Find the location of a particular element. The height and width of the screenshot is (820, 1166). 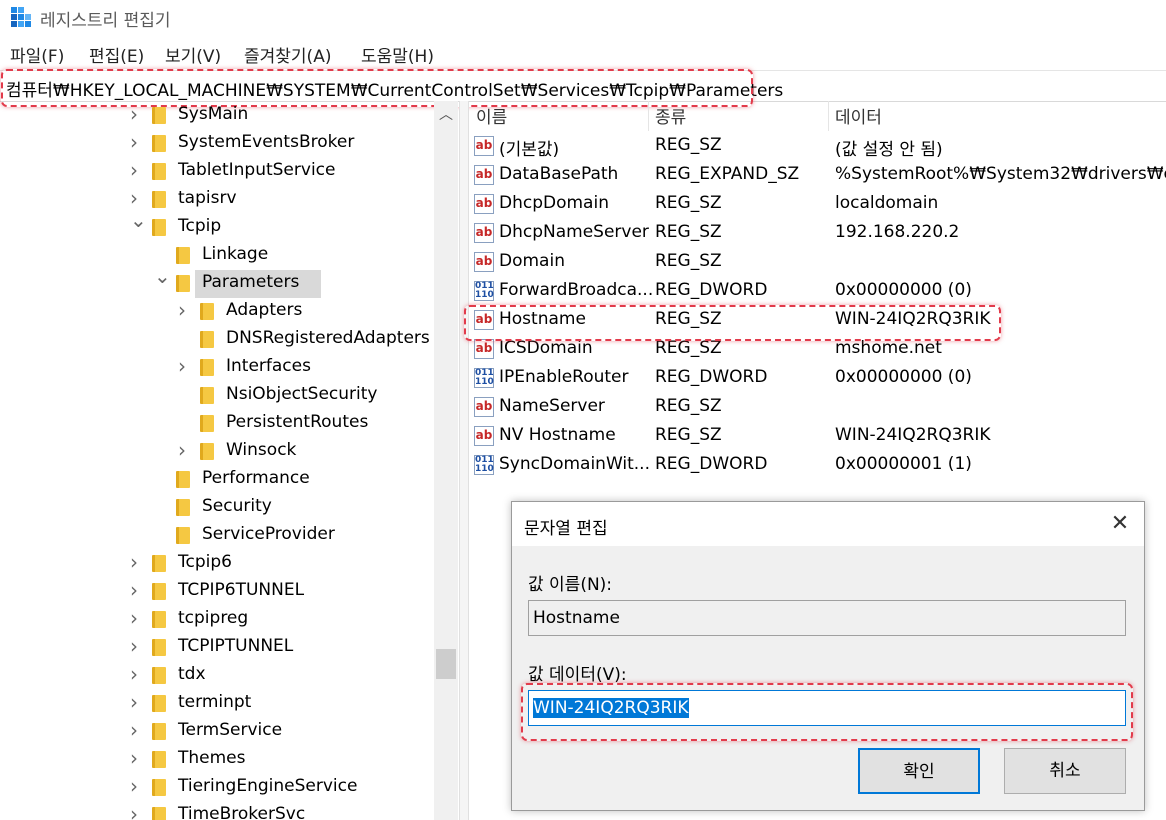

tree-item: ⌄ Tcpip is located at coordinates (217, 225).